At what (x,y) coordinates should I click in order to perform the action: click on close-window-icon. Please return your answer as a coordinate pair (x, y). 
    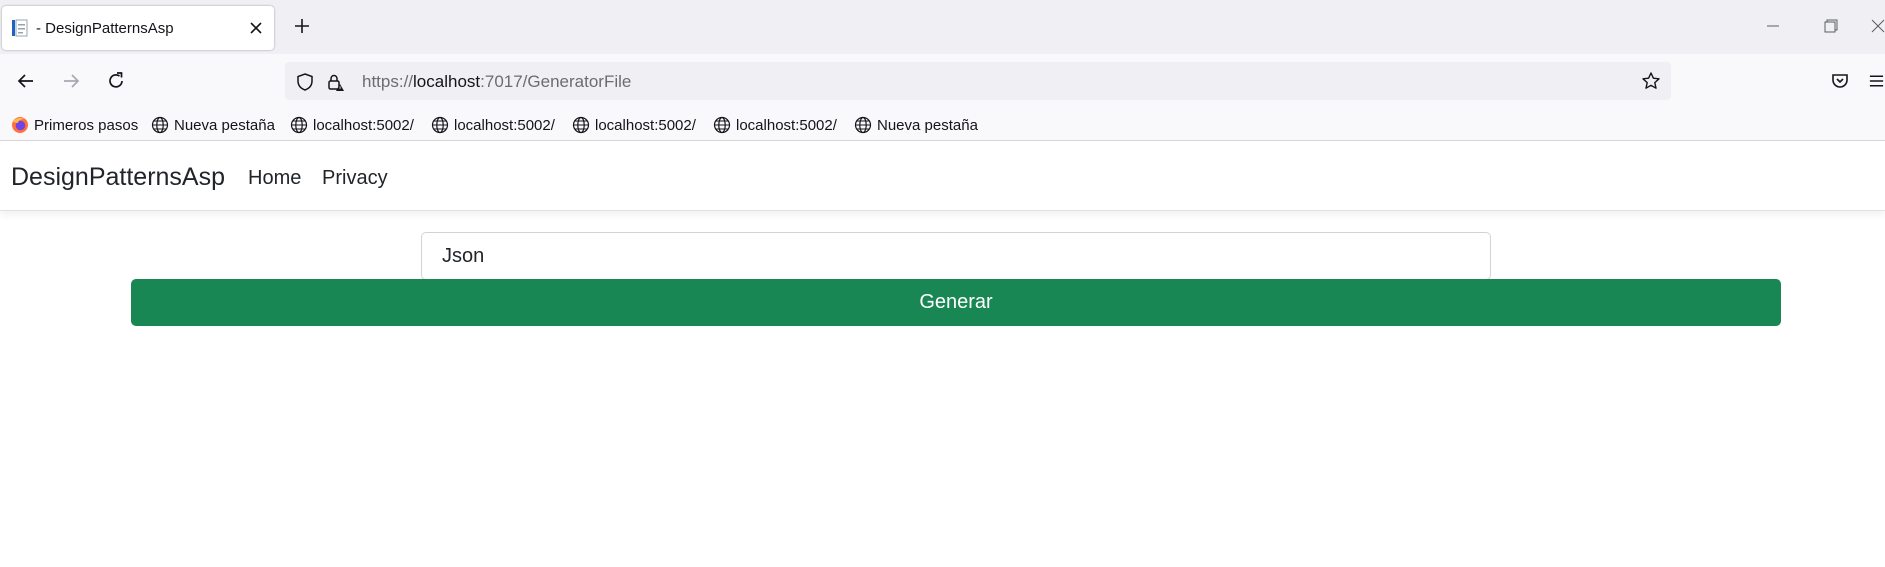
    Looking at the image, I should click on (1878, 26).